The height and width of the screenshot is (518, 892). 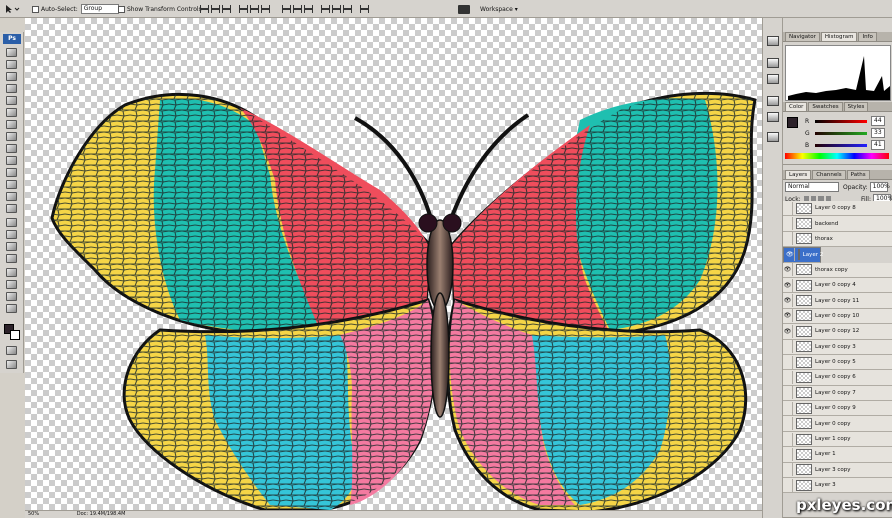 I want to click on move-tool-icon, so click(x=12, y=9).